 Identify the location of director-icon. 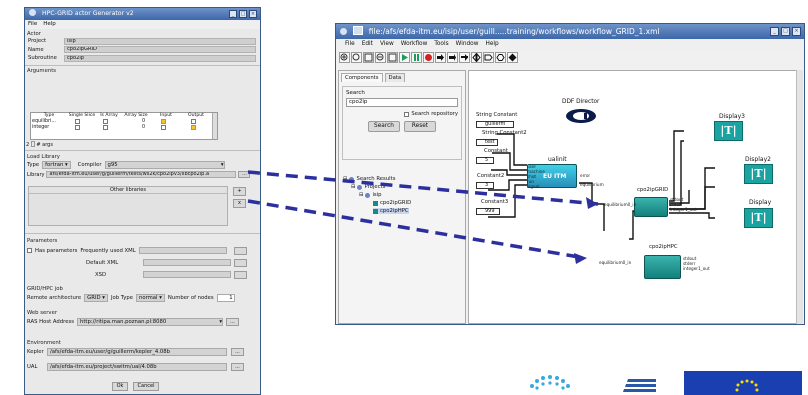
(581, 116).